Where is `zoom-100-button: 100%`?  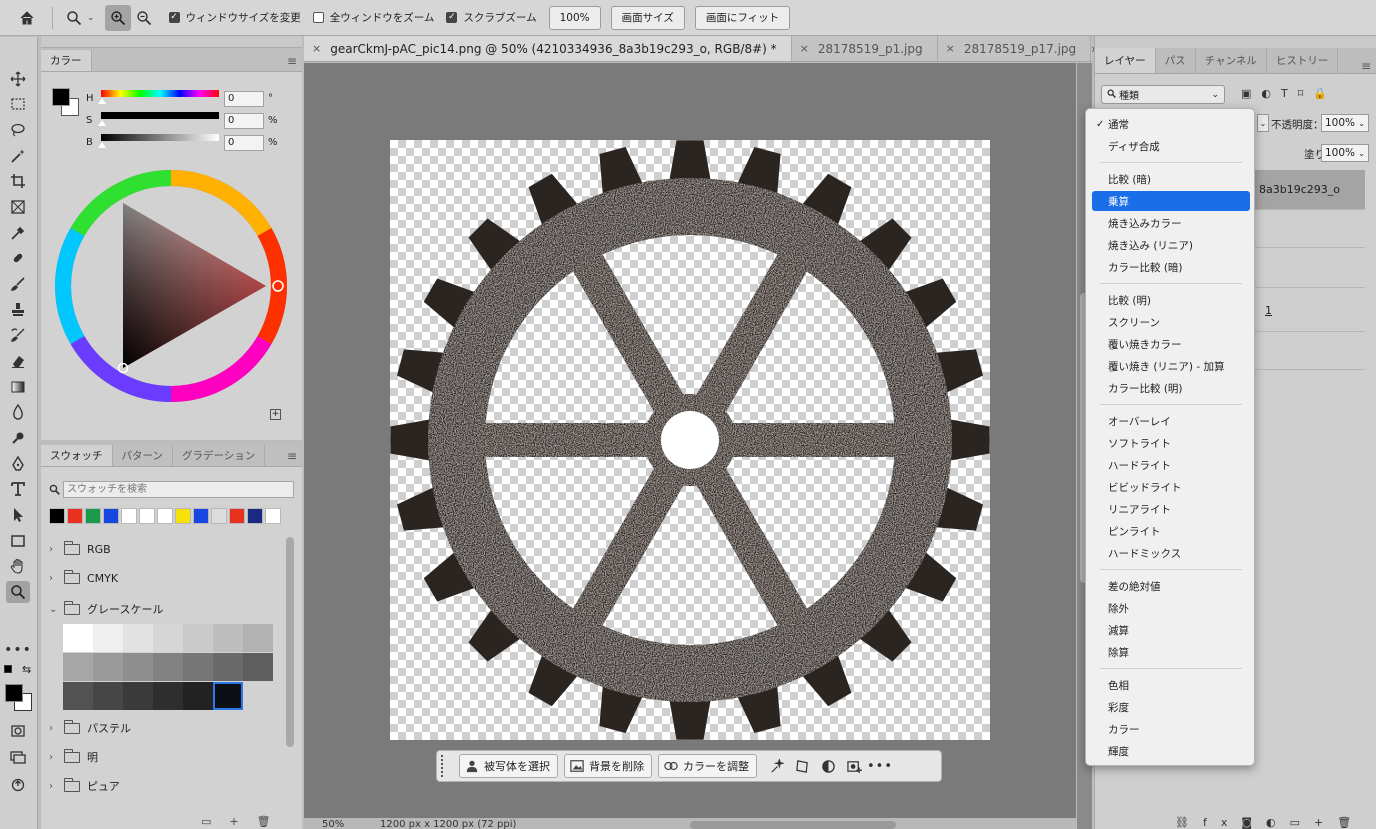 zoom-100-button: 100% is located at coordinates (574, 17).